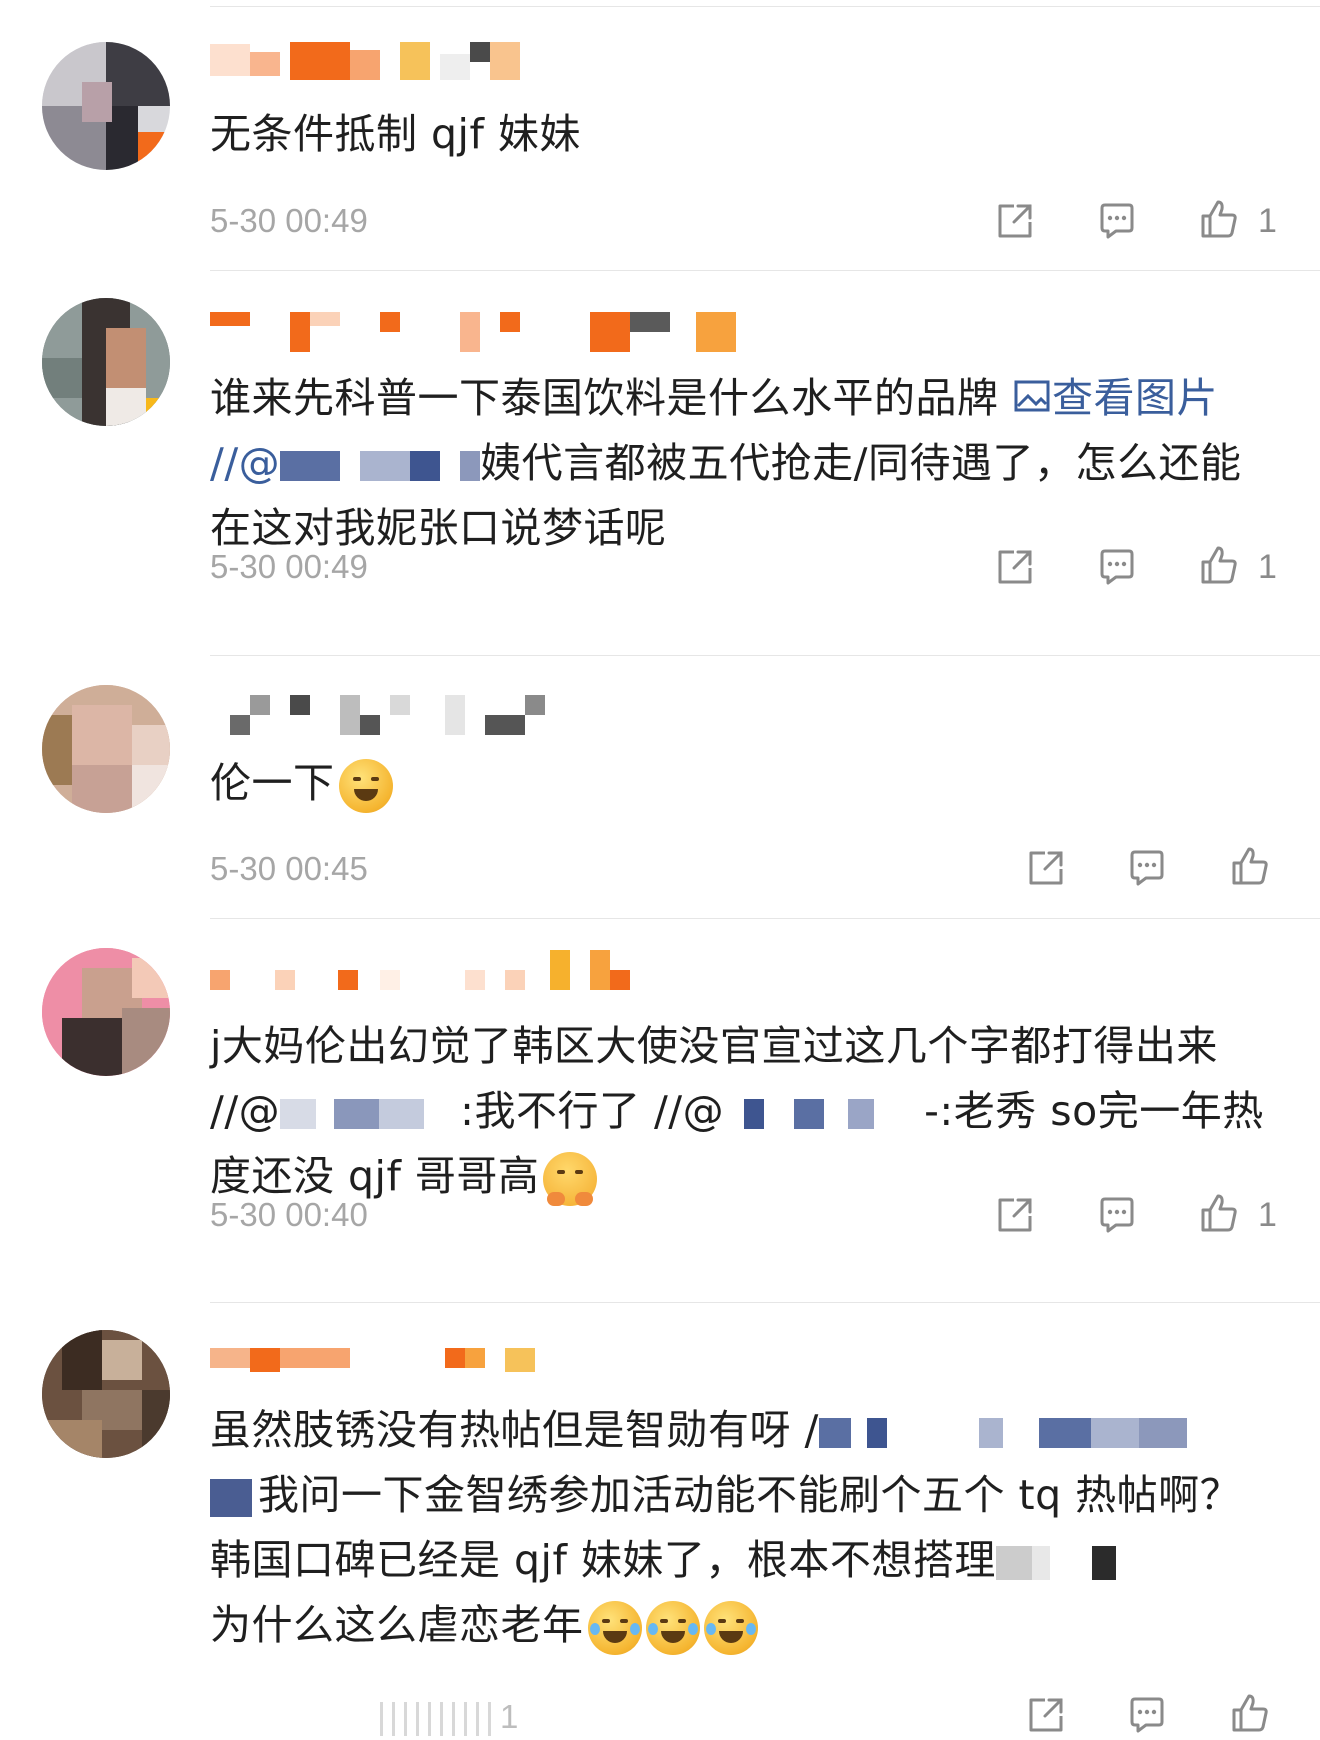 The width and height of the screenshot is (1320, 1740). What do you see at coordinates (395, 134) in the screenshot?
I see `comment-text: 无条件抵制 qjf 妹妹` at bounding box center [395, 134].